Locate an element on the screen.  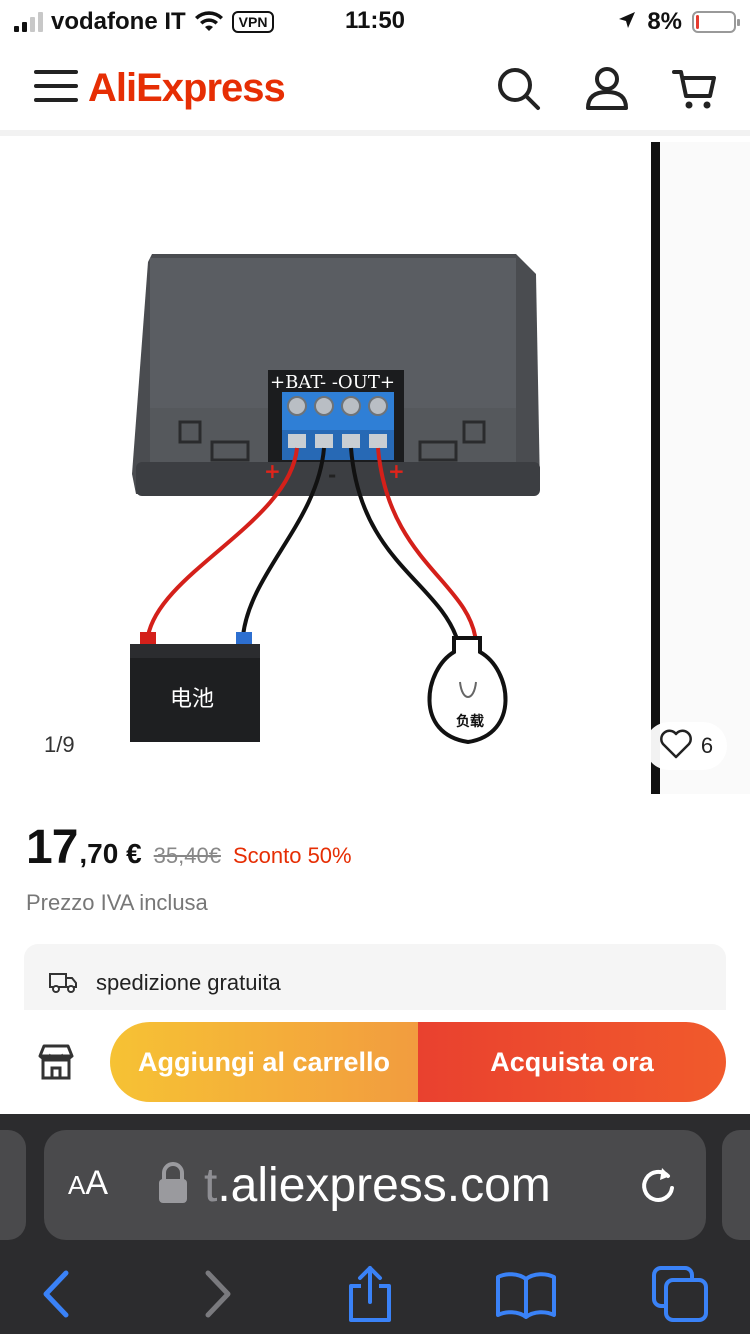
back-arrow-icon is located at coordinates (56, 1294).